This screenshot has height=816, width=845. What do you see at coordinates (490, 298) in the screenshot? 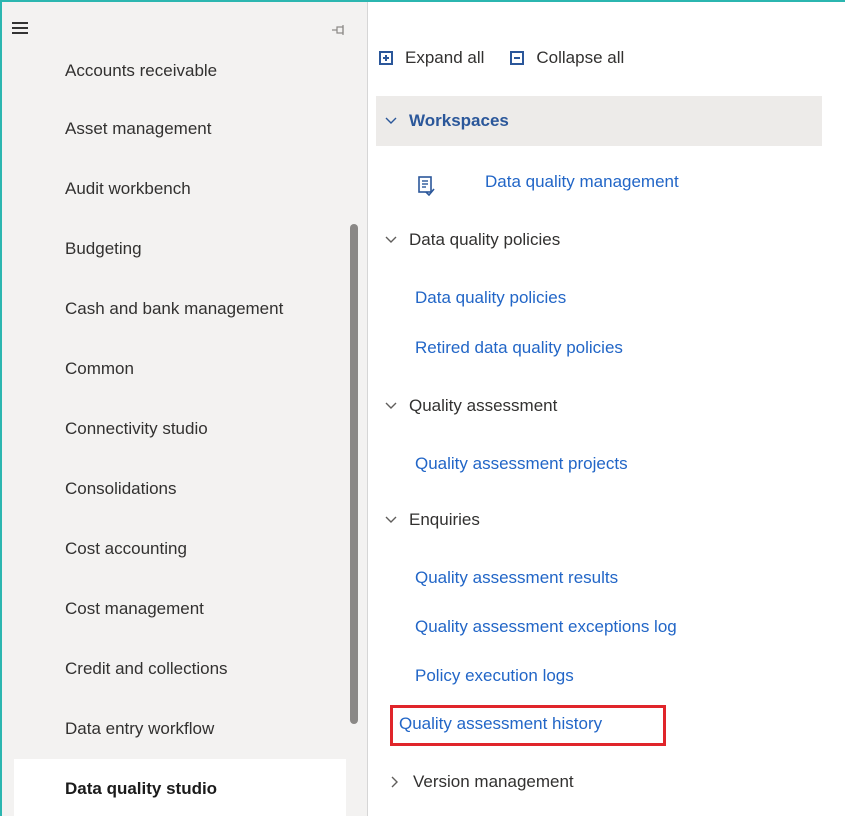
I see `link-data-quality-policies: Data quality policies` at bounding box center [490, 298].